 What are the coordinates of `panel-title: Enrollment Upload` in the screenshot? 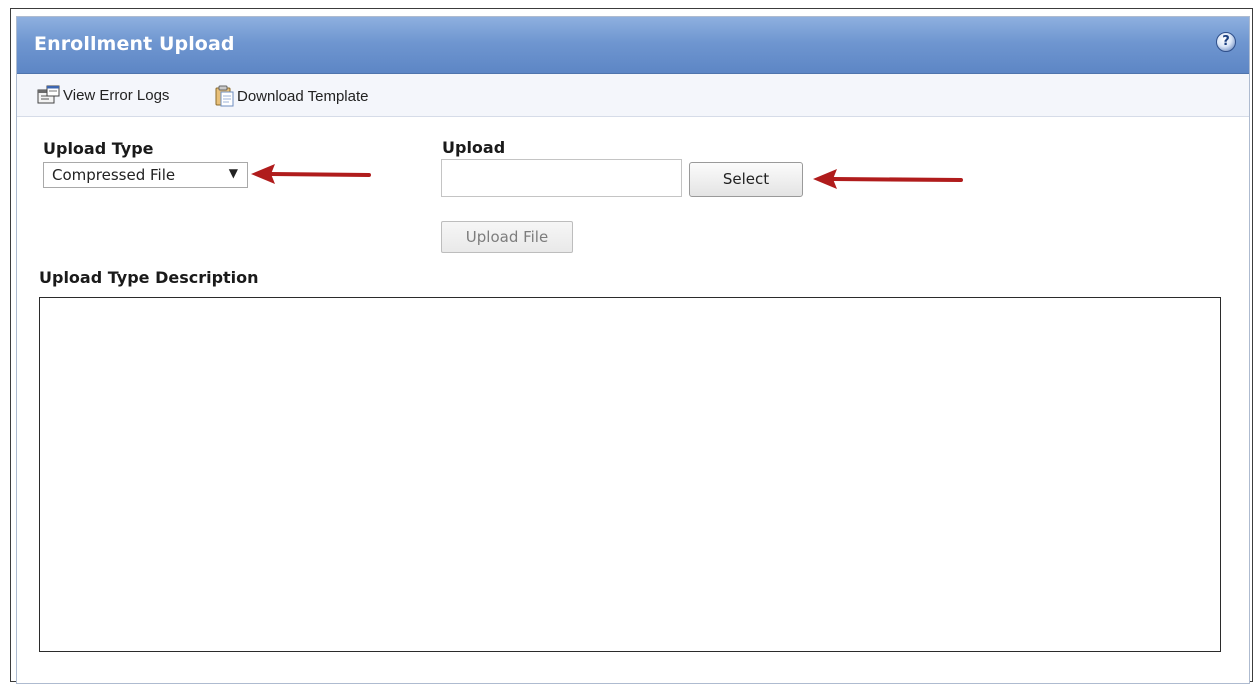 It's located at (134, 44).